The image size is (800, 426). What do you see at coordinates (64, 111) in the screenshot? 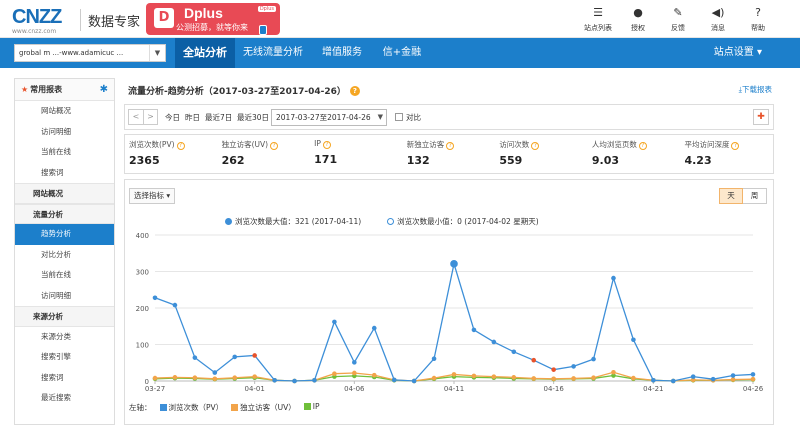
I see `sidebar-item: 网站概况` at bounding box center [64, 111].